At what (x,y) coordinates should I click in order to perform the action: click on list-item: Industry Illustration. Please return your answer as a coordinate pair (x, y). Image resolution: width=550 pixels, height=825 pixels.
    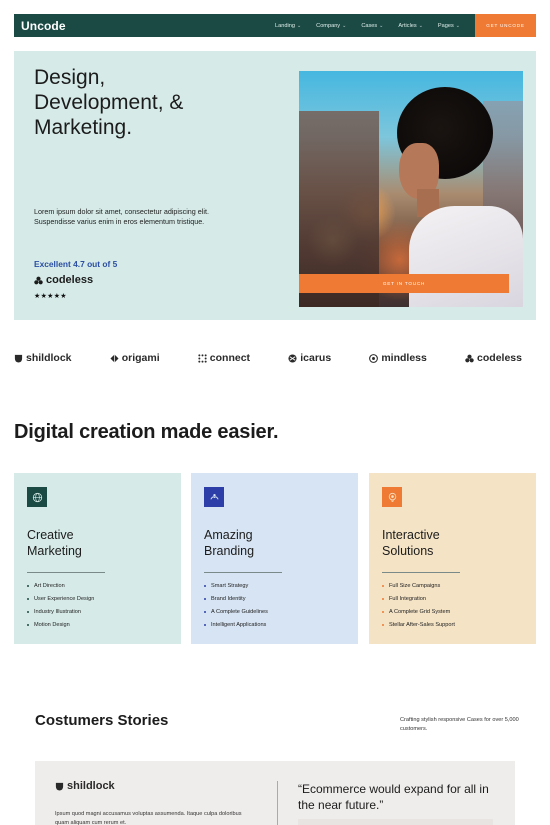
    Looking at the image, I should click on (60, 611).